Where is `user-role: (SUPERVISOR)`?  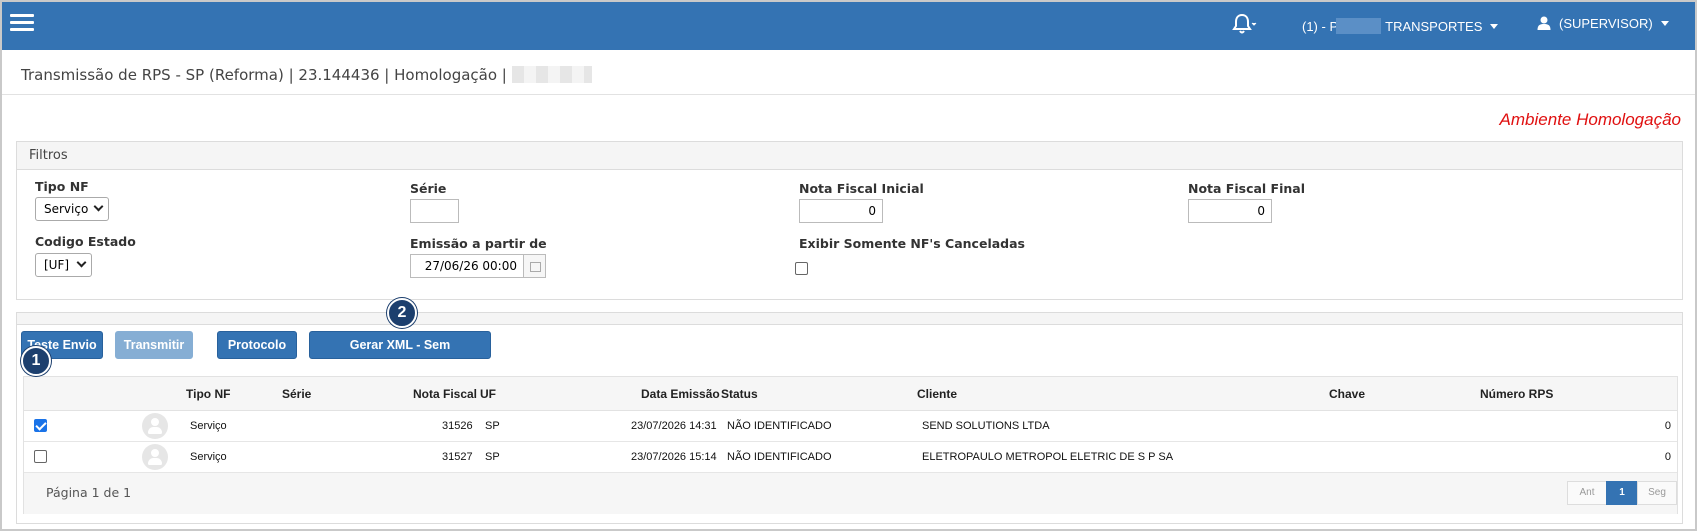
user-role: (SUPERVISOR) is located at coordinates (1606, 23).